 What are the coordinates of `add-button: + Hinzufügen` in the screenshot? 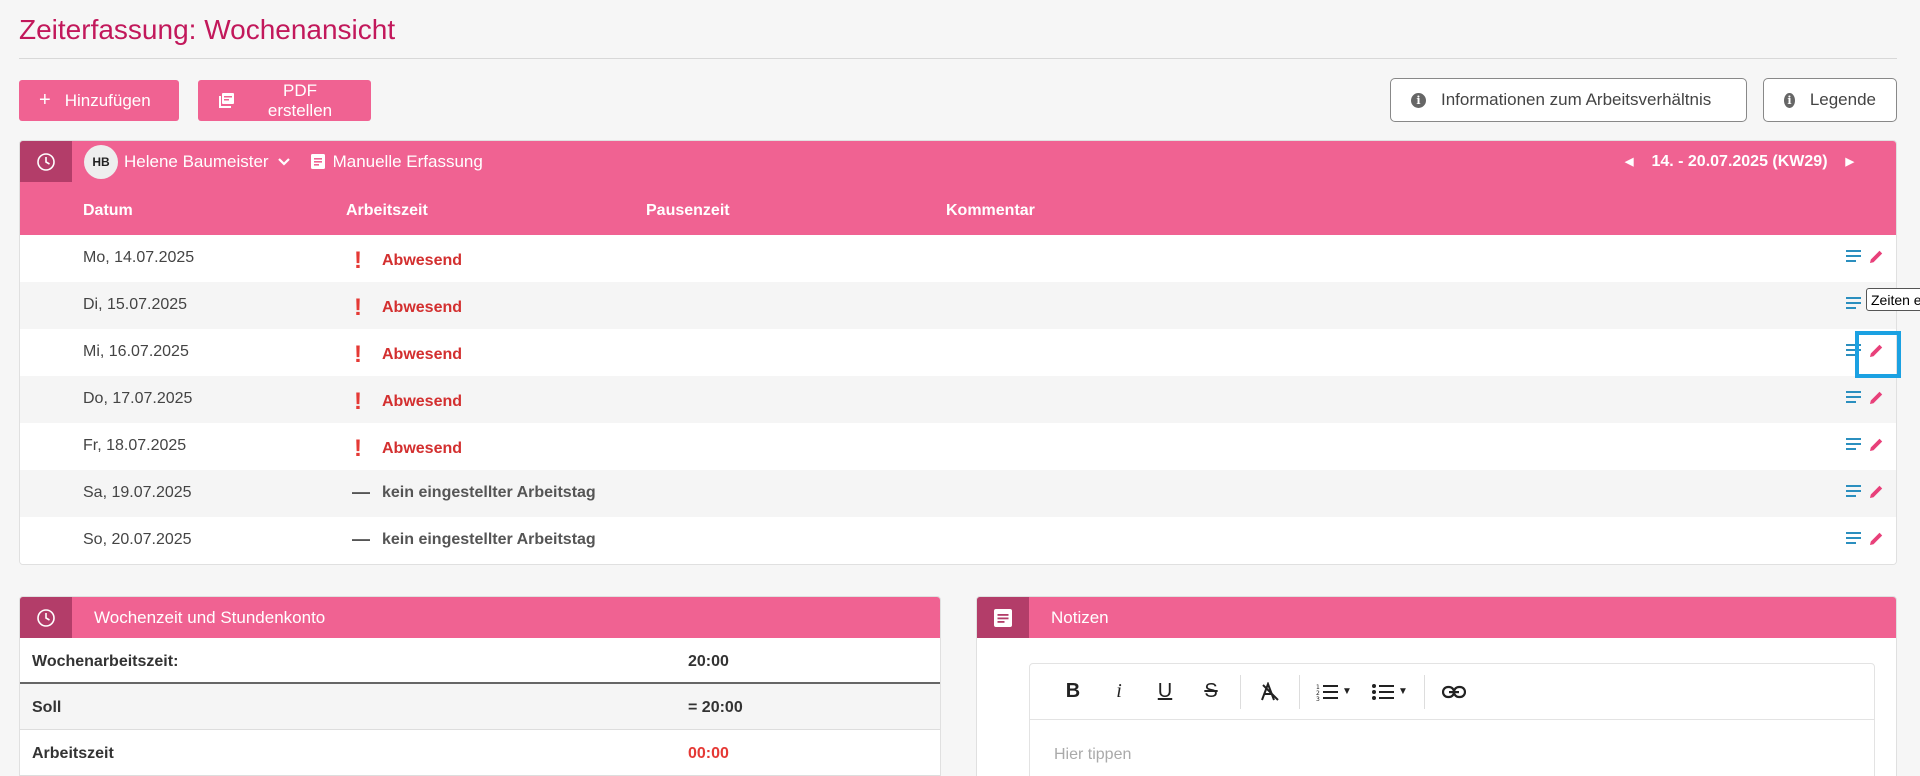 It's located at (99, 100).